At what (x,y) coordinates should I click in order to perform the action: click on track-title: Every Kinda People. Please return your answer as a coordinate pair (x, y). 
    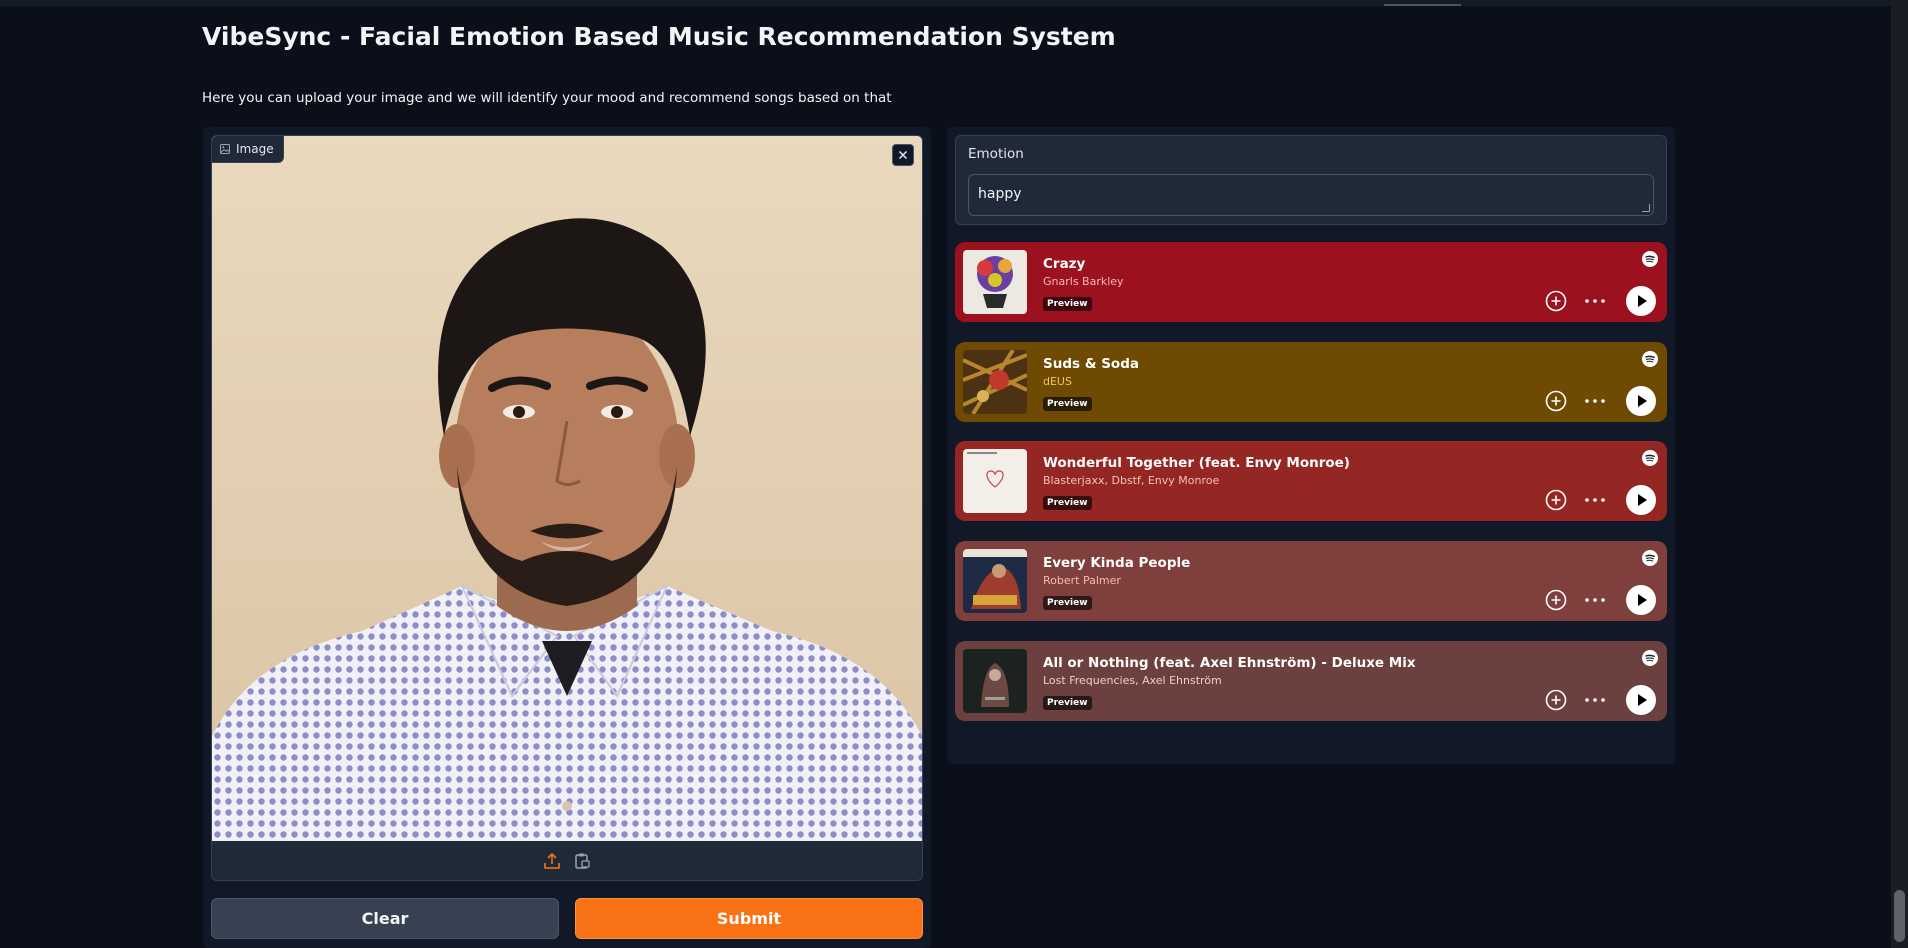
    Looking at the image, I should click on (1116, 563).